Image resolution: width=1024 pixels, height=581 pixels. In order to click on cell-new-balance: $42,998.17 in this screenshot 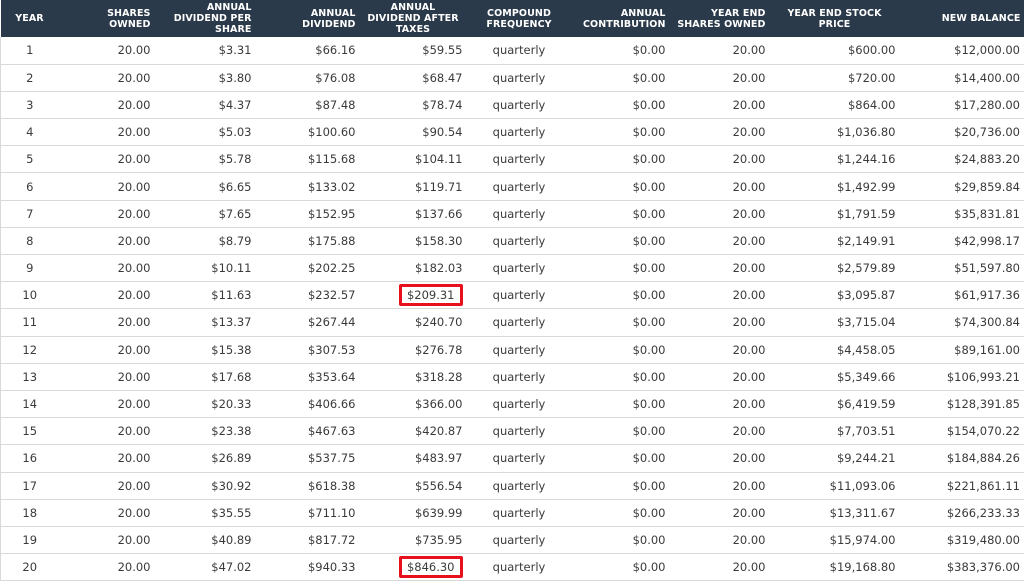, I will do `click(962, 240)`.